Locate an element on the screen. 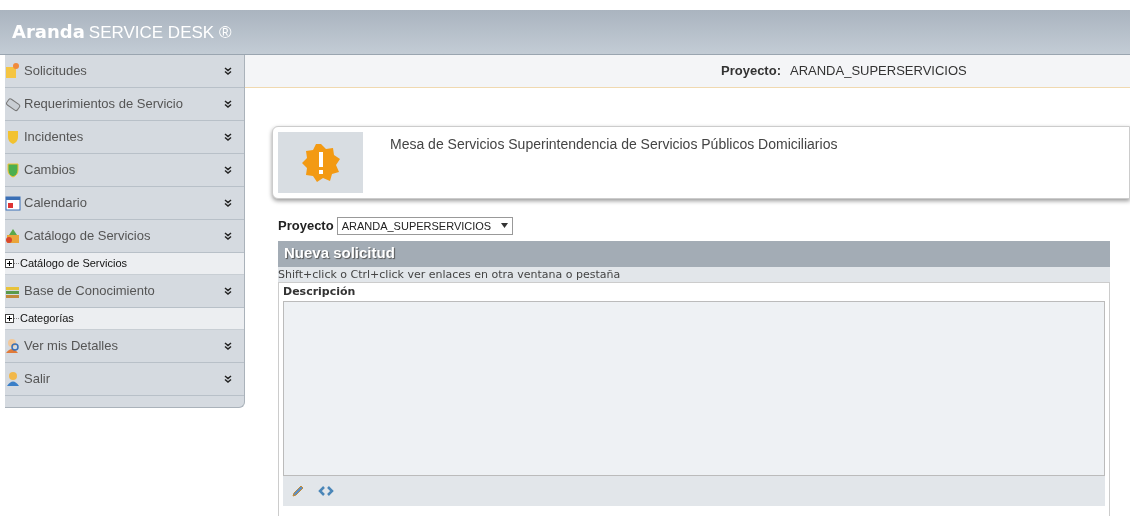 Image resolution: width=1130 pixels, height=516 pixels. shield-icon is located at coordinates (13, 137).